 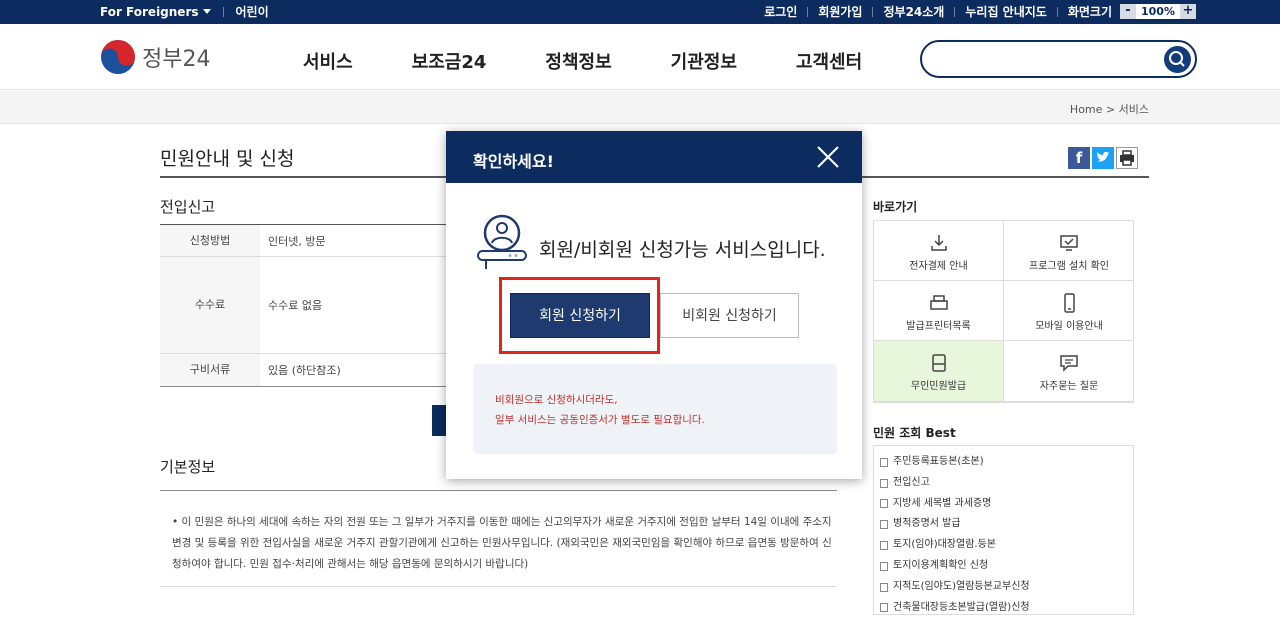 I want to click on logo: 정부24, so click(x=155, y=57).